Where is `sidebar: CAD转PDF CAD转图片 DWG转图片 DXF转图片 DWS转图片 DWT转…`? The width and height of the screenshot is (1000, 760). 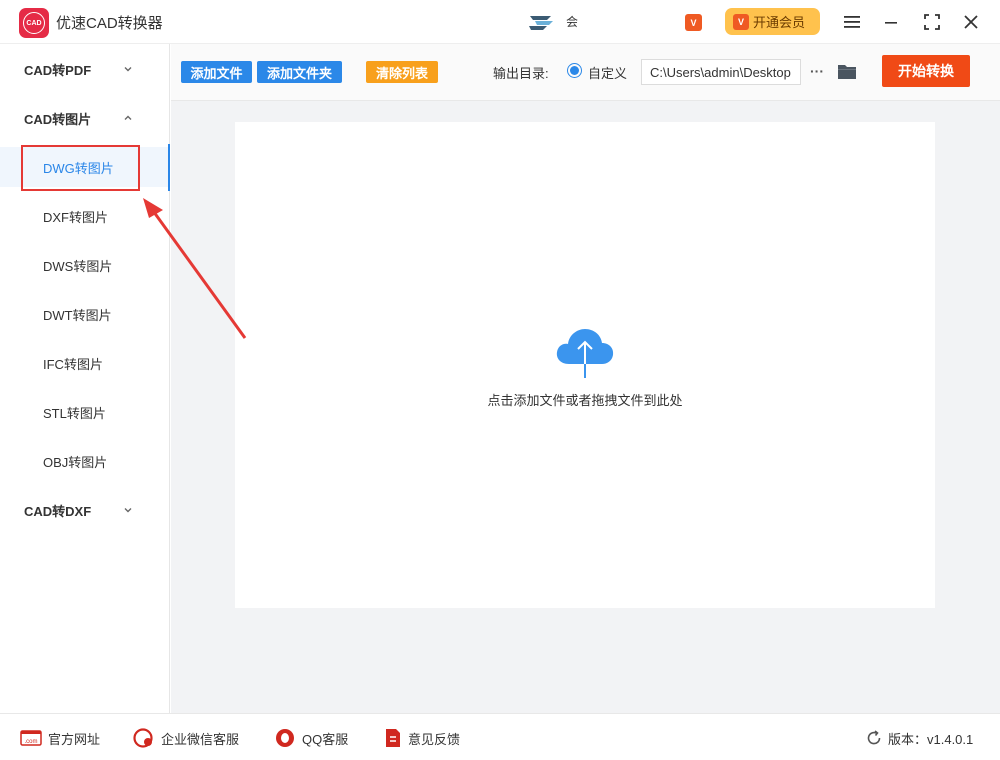 sidebar: CAD转PDF CAD转图片 DWG转图片 DXF转图片 DWS转图片 DWT转… is located at coordinates (85, 378).